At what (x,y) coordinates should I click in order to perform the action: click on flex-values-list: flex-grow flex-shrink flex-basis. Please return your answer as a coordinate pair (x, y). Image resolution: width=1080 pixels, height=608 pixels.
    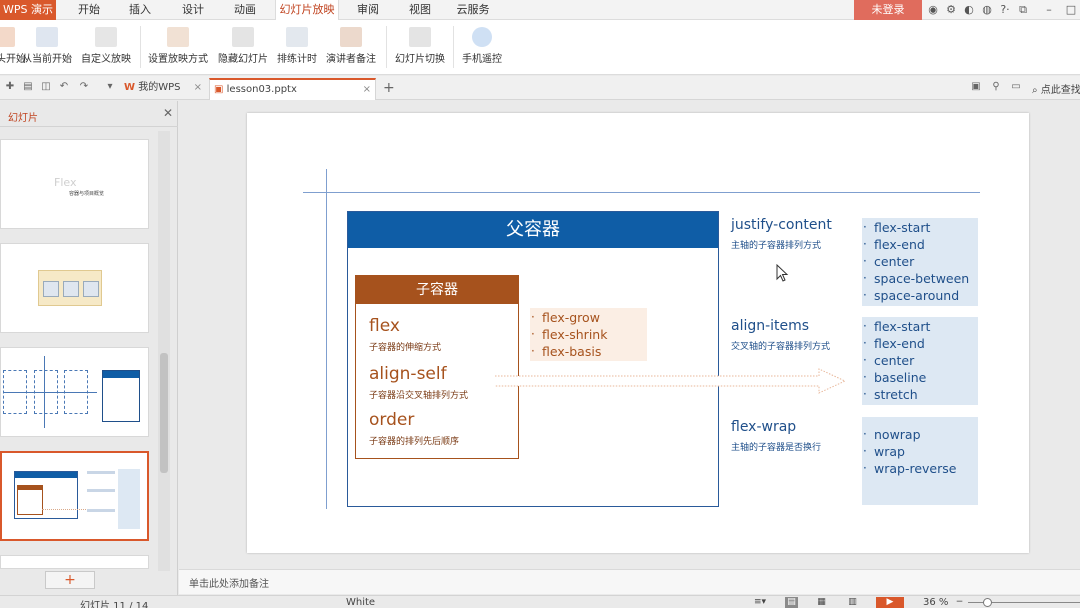
    Looking at the image, I should click on (588, 334).